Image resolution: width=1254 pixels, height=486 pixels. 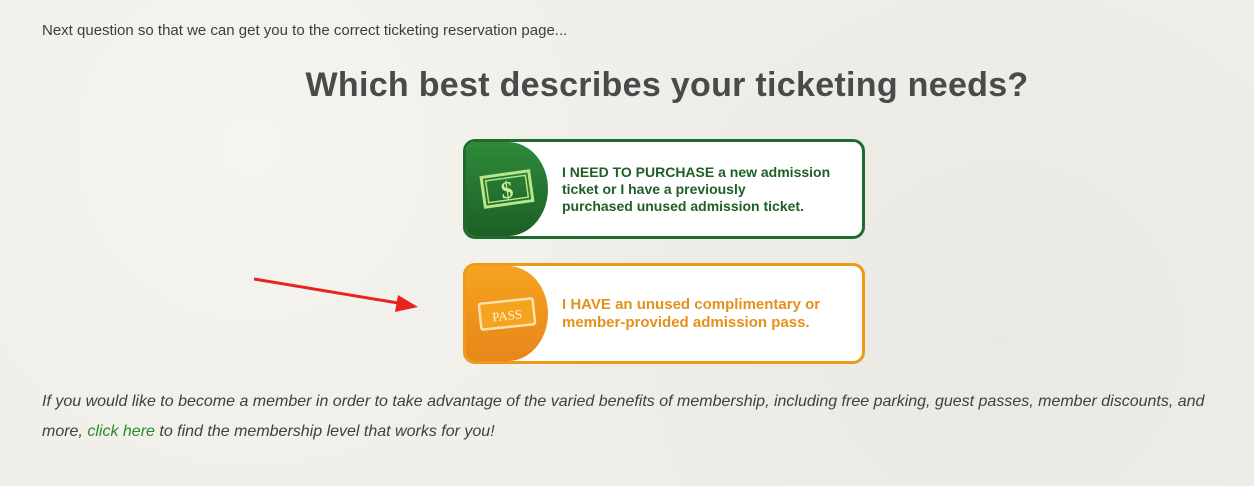 What do you see at coordinates (696, 171) in the screenshot?
I see `purchase-line-1: I NEED TO PURCHASE a new admission` at bounding box center [696, 171].